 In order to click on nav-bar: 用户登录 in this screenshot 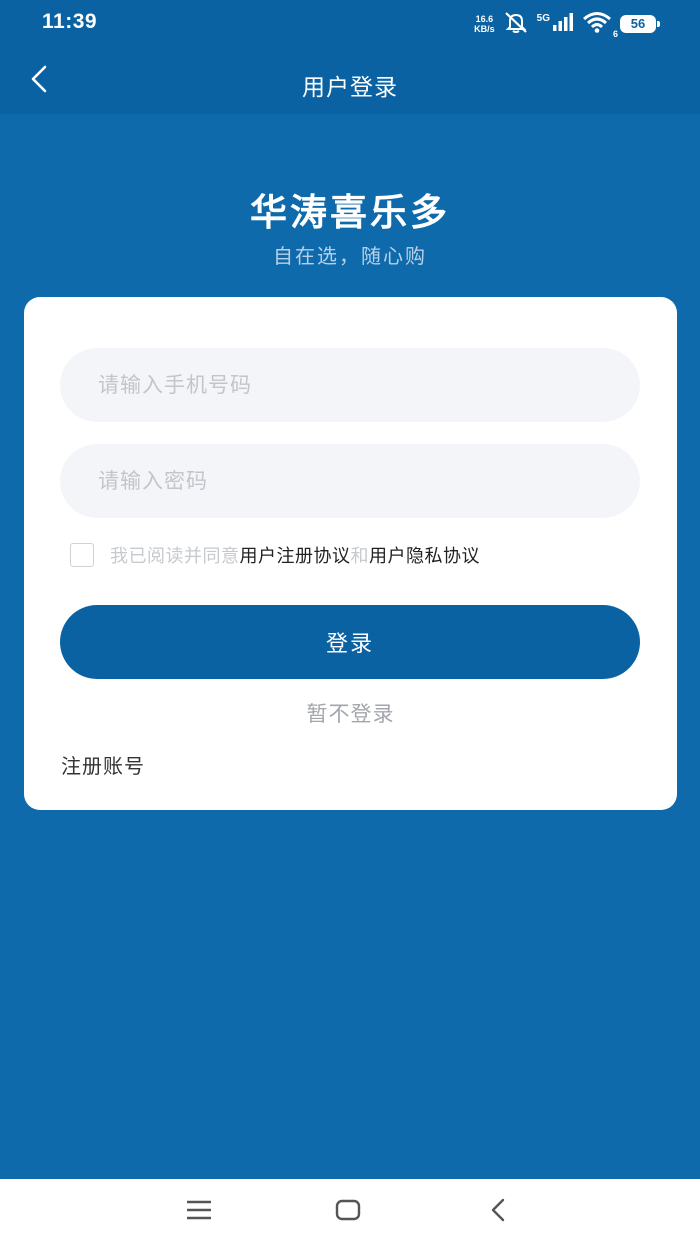, I will do `click(350, 81)`.